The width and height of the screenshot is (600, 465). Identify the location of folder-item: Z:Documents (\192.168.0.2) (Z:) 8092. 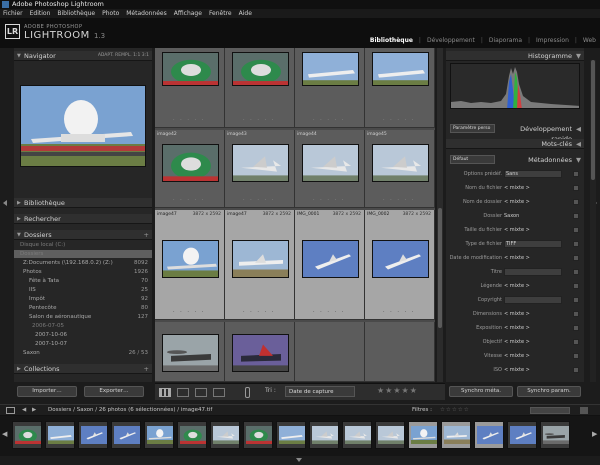
(83, 263).